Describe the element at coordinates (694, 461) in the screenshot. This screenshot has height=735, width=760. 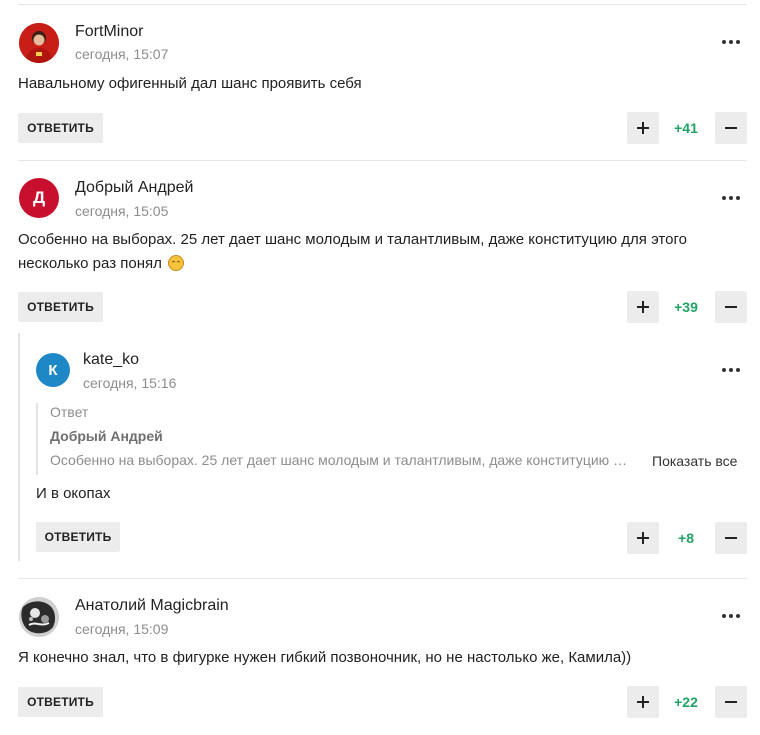
I see `show-all-link: Показать все` at that location.